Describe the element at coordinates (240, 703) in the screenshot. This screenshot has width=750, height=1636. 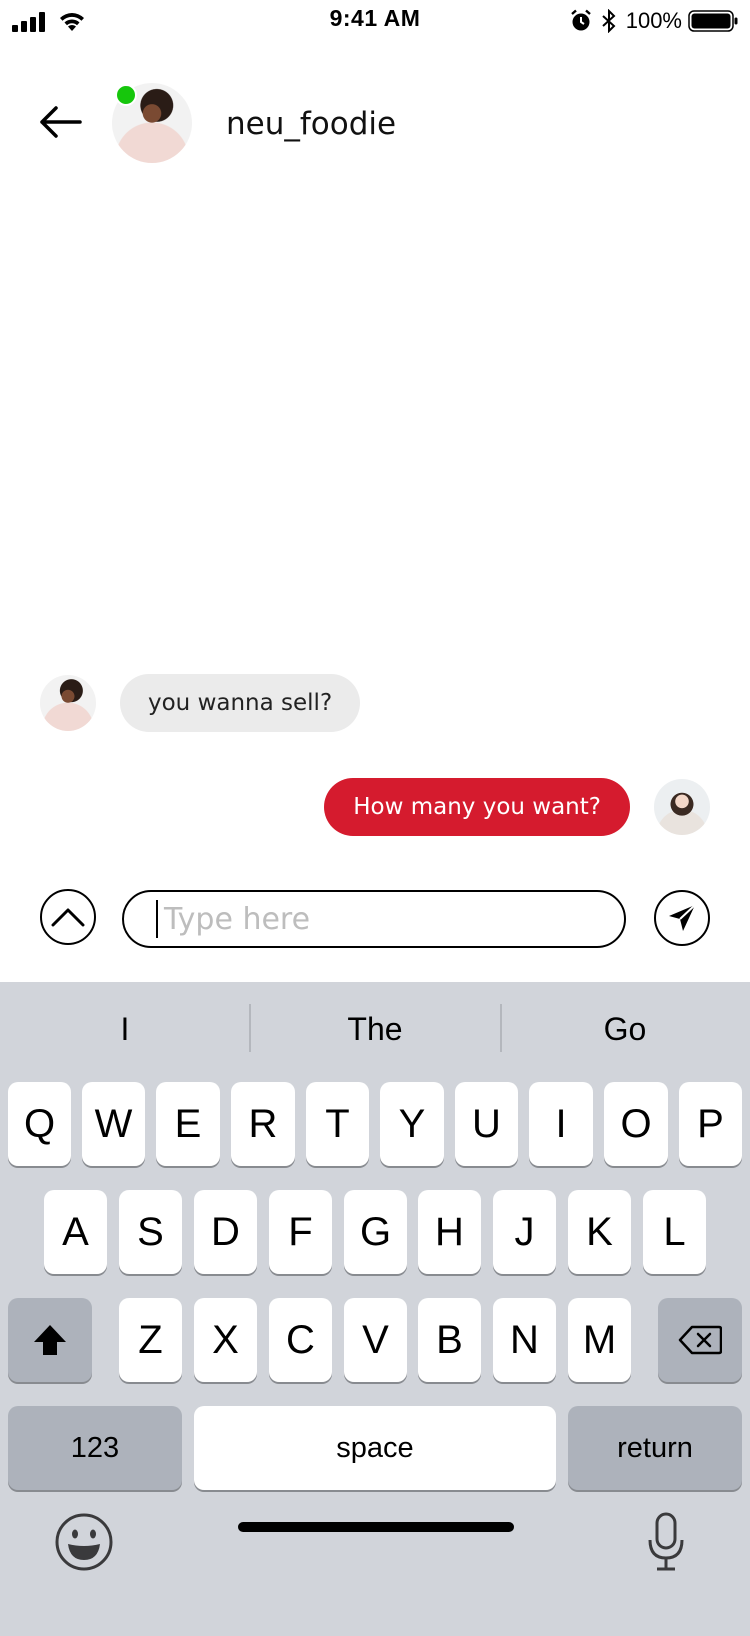
I see `incoming-message-bubble: you wanna sell?` at that location.